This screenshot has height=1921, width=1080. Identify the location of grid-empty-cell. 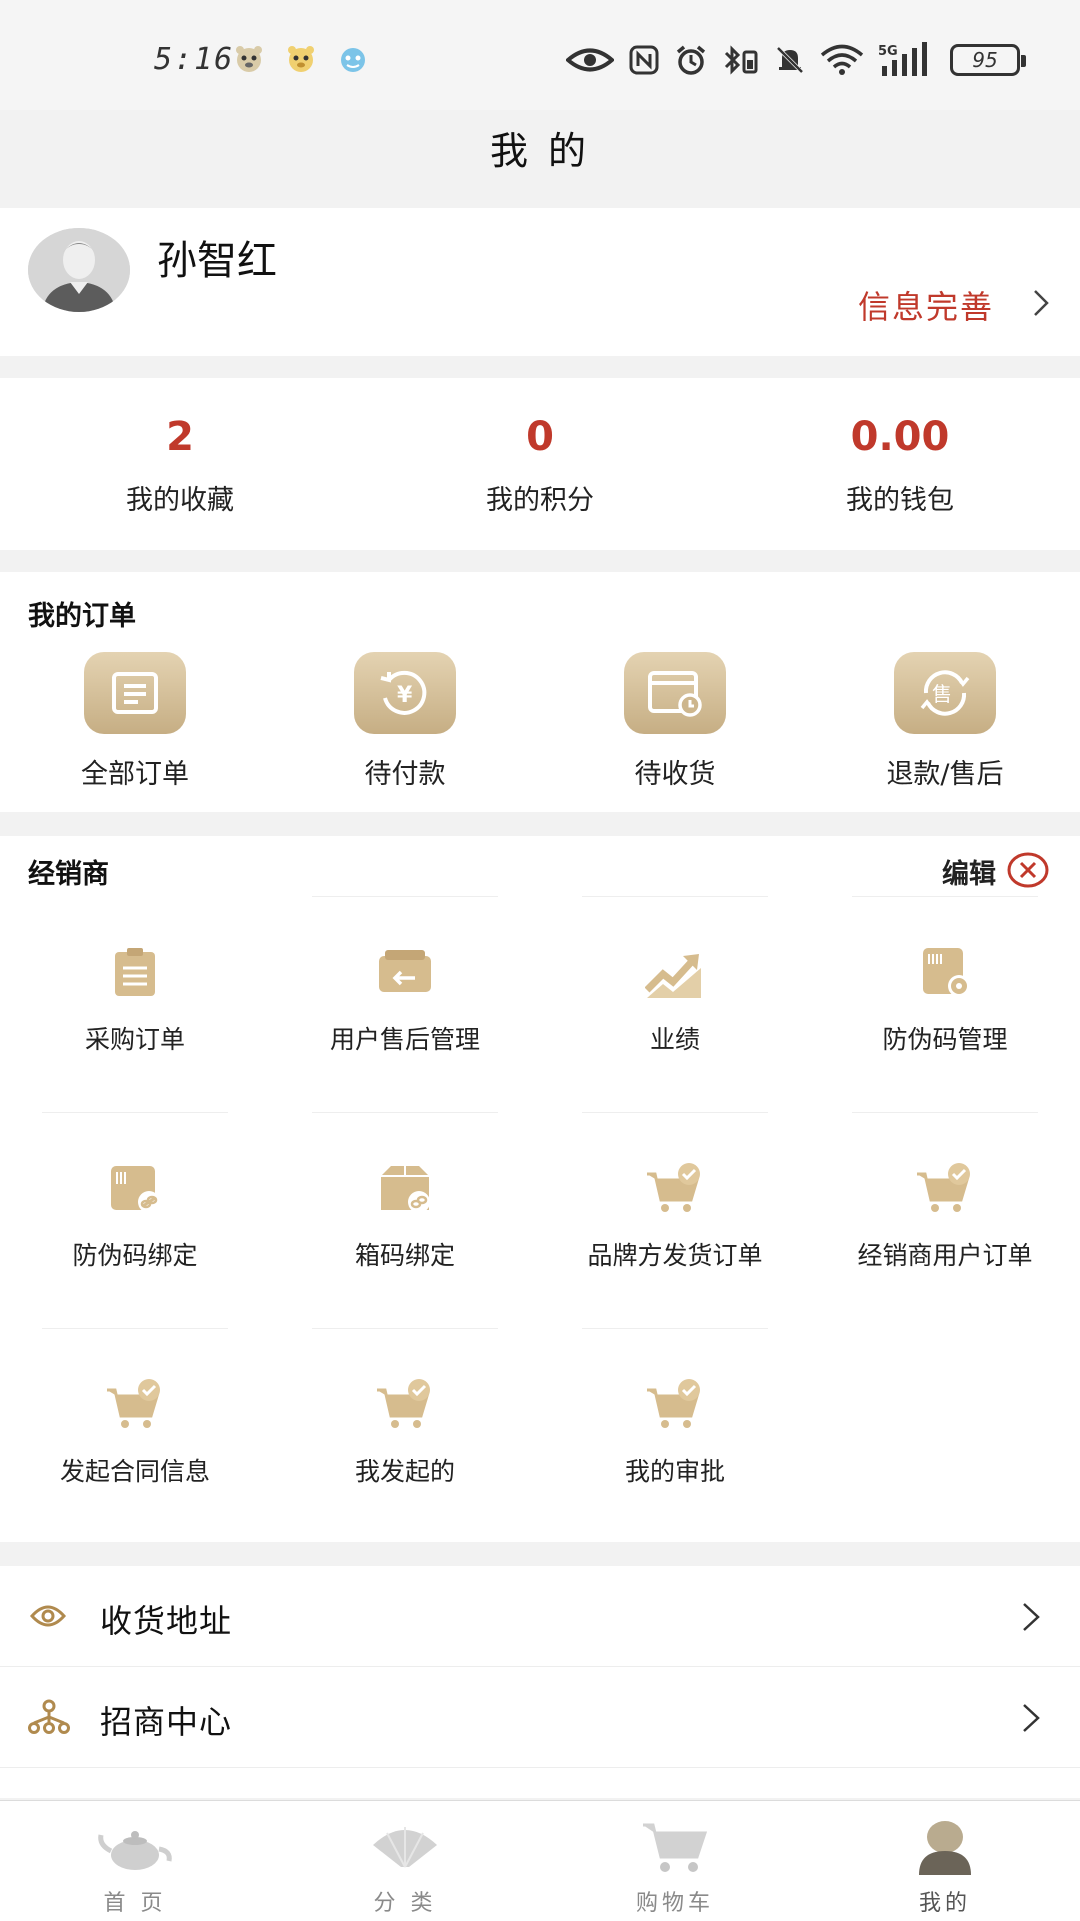
(945, 1436).